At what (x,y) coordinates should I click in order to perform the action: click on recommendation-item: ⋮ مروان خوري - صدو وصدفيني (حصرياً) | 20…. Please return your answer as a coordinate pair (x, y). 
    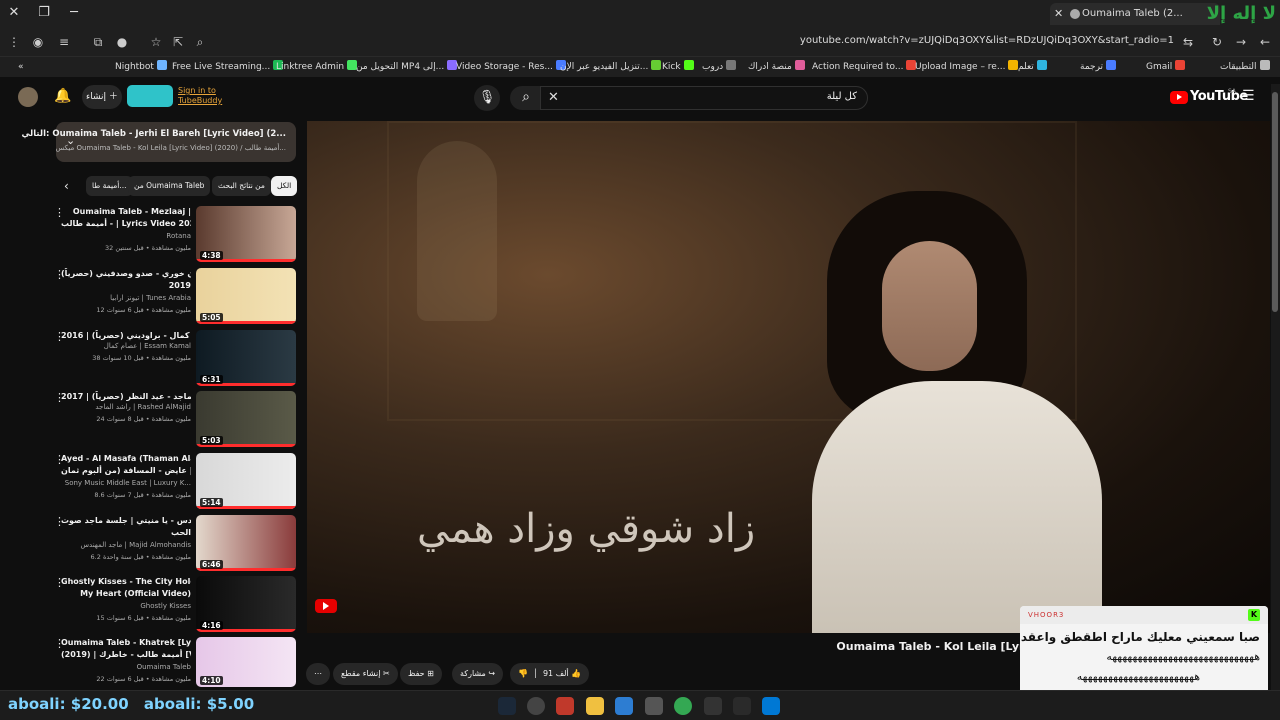
    Looking at the image, I should click on (175, 297).